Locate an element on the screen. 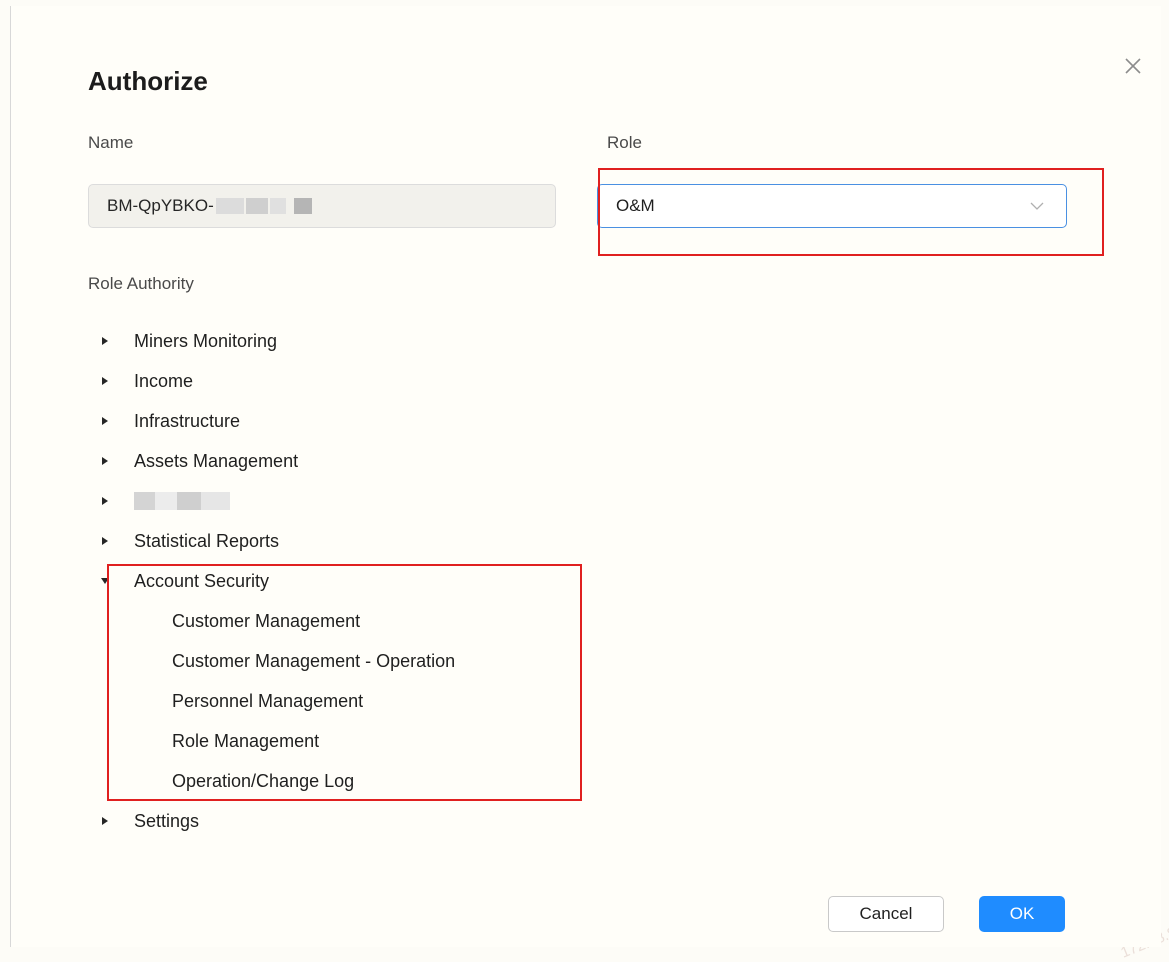  tree-child-label: Customer Management - Operation is located at coordinates (314, 660).